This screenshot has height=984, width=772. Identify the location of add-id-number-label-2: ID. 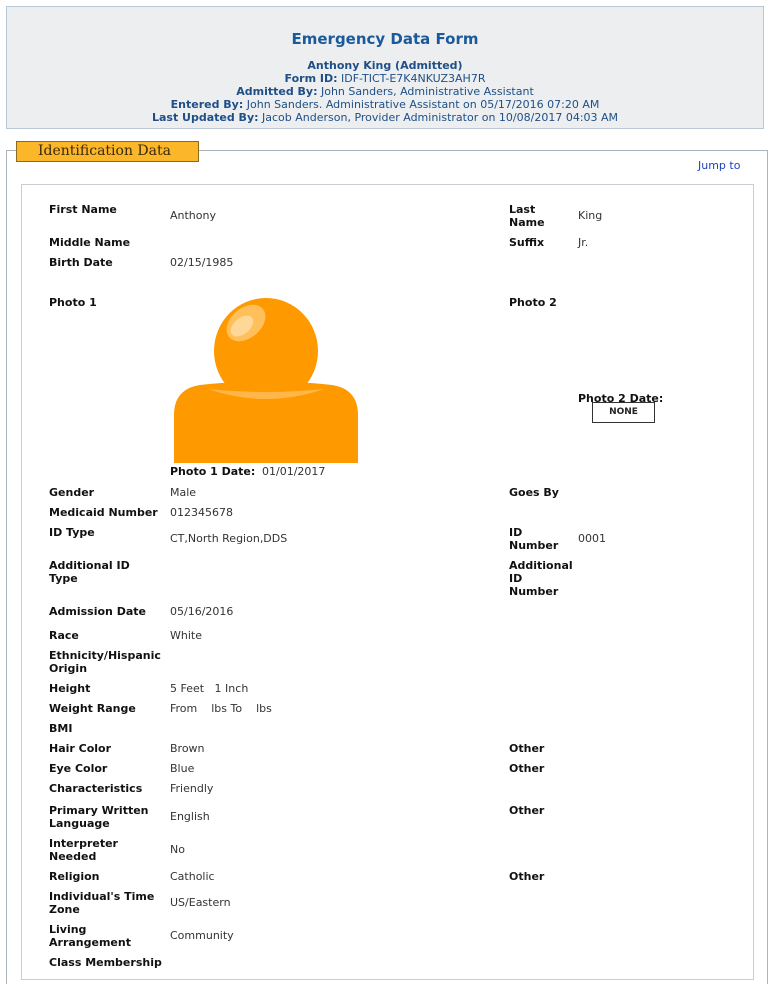
(516, 578).